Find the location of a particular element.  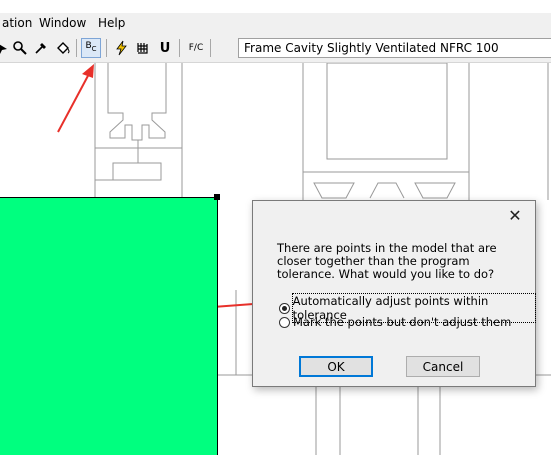

mesh-icon is located at coordinates (143, 48).